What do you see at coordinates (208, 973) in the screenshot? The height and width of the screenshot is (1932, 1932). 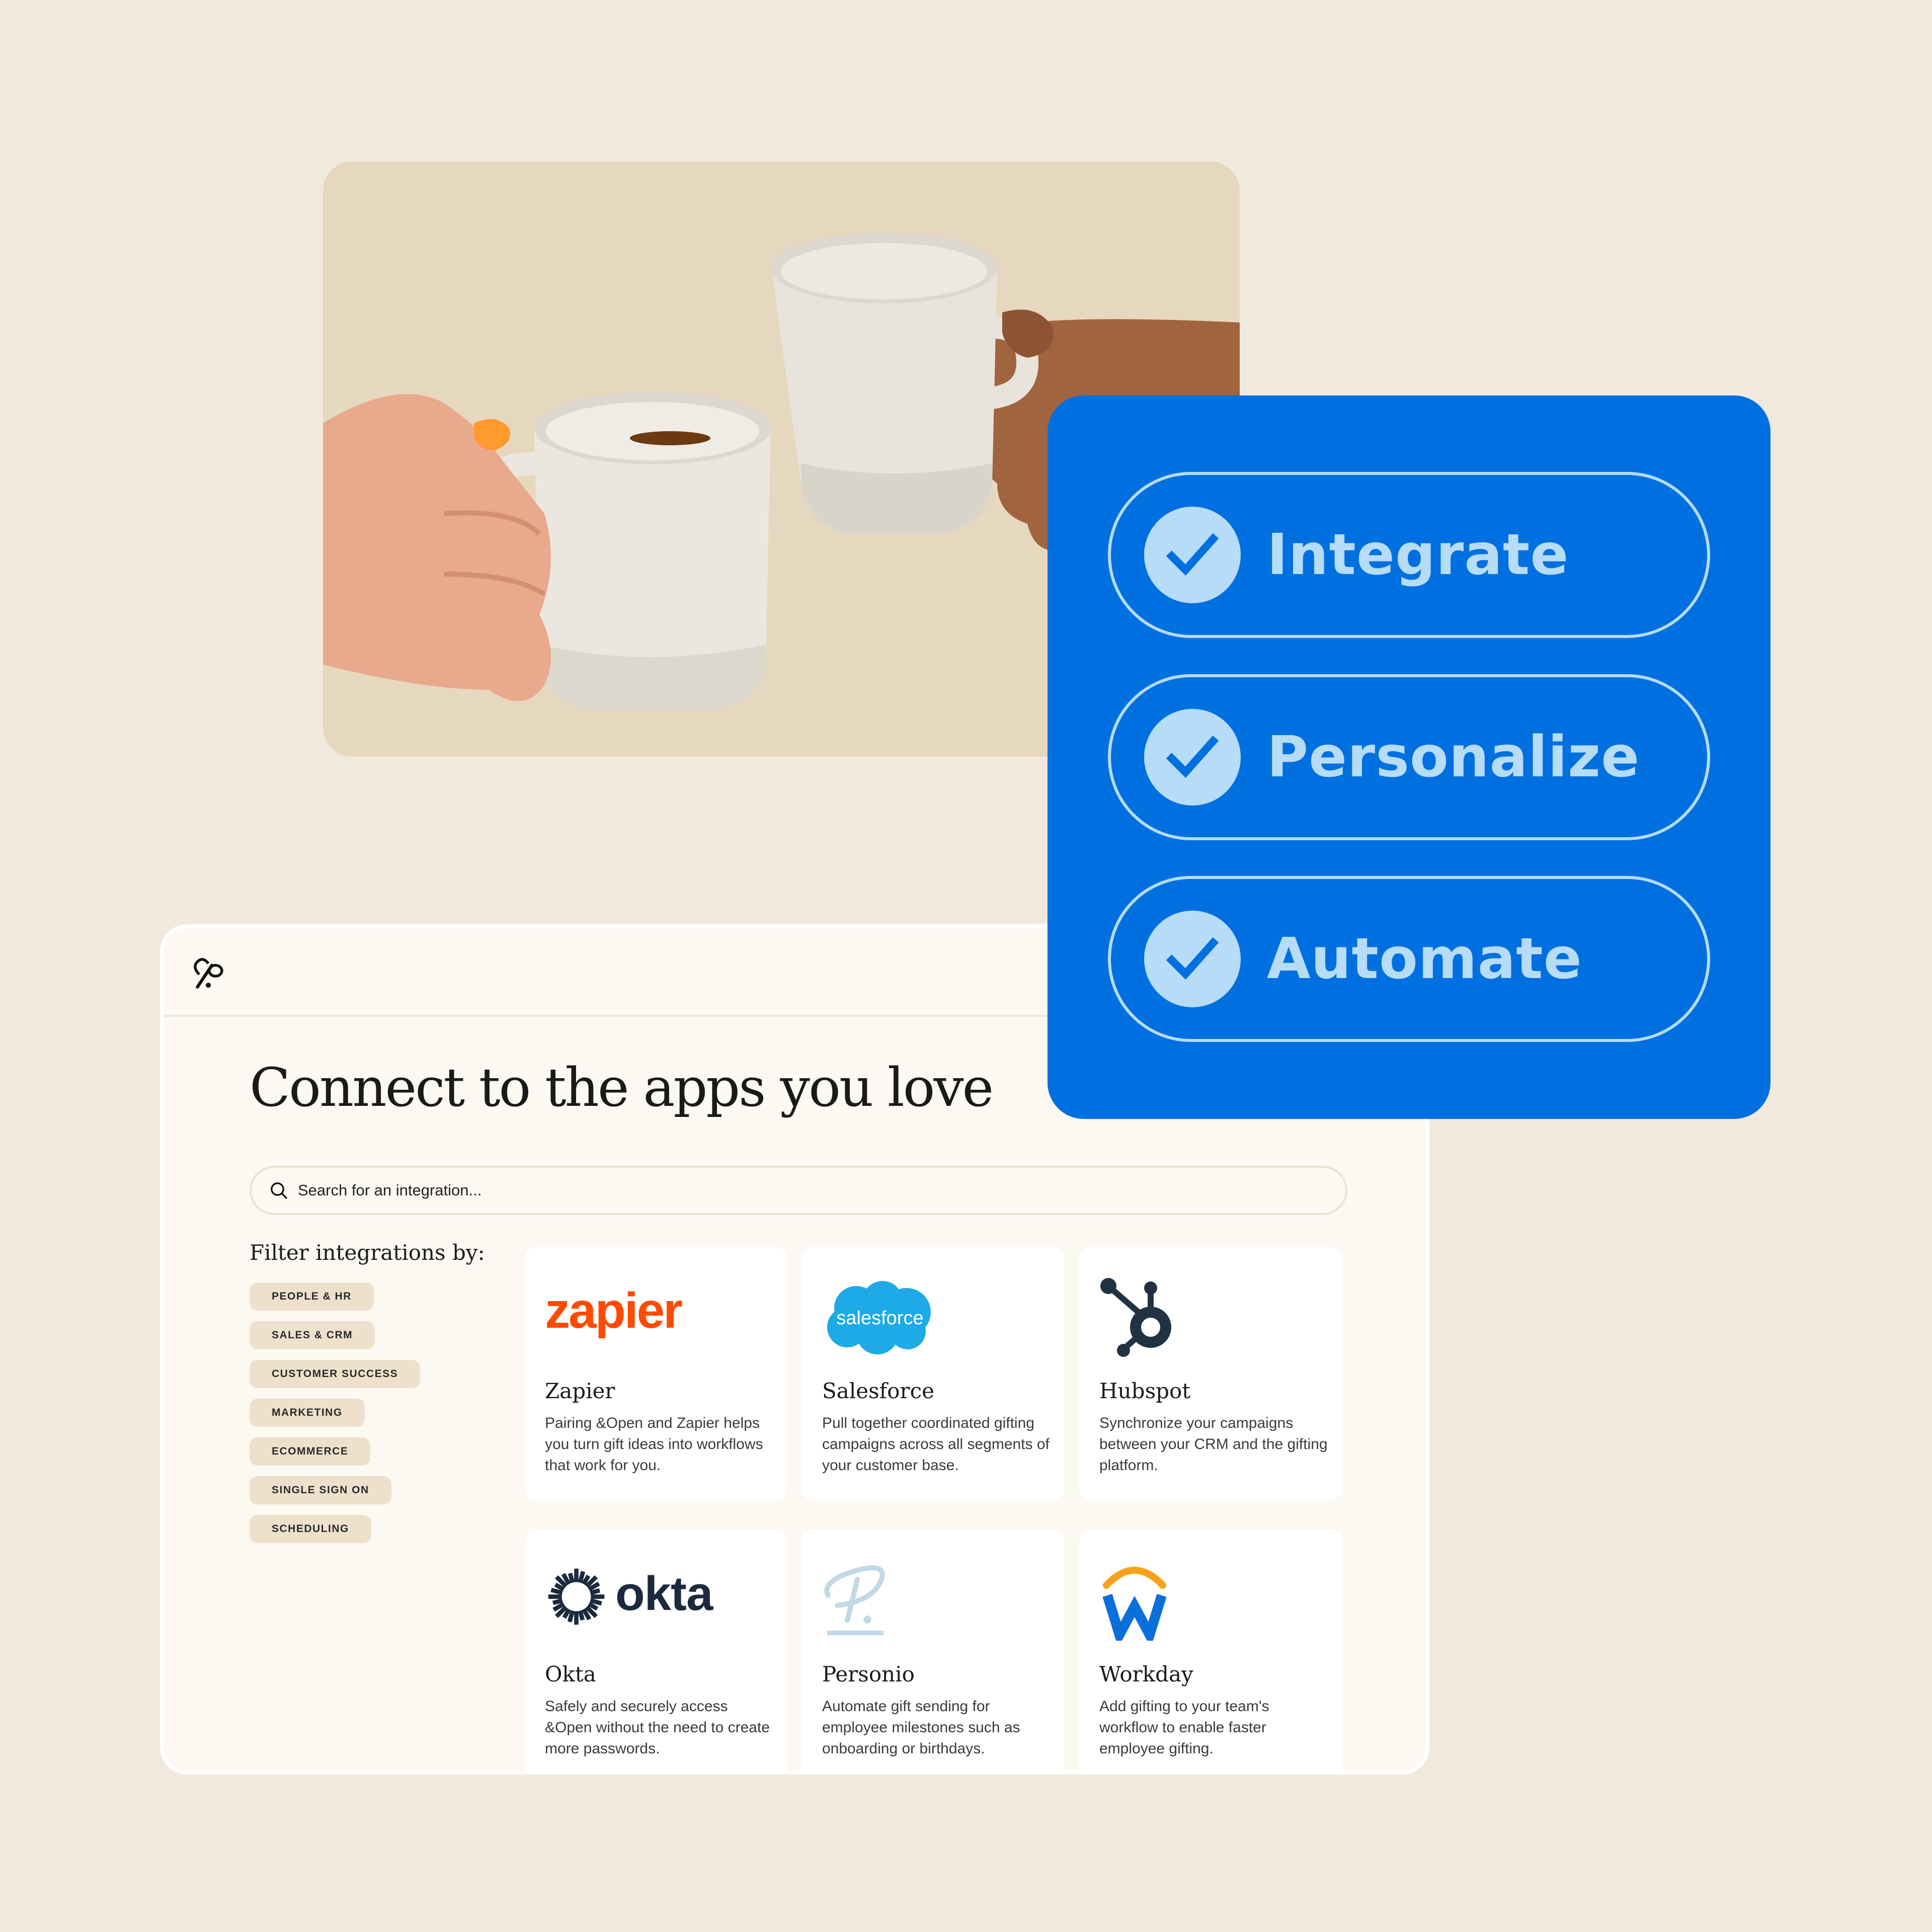 I see `and-open-logo-icon` at bounding box center [208, 973].